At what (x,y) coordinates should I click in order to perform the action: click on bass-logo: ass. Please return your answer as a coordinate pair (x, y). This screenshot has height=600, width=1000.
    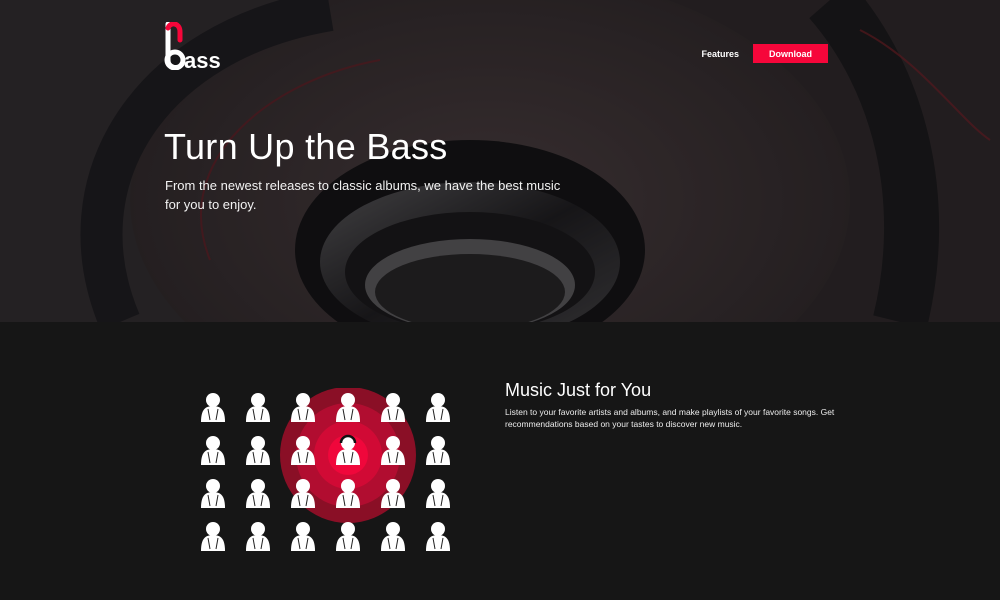
    Looking at the image, I should click on (197, 46).